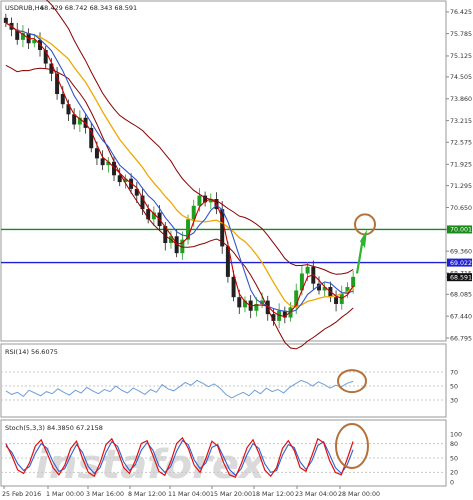 Image resolution: width=473 pixels, height=500 pixels. I want to click on price-tick-label: 71.925, so click(461, 165).